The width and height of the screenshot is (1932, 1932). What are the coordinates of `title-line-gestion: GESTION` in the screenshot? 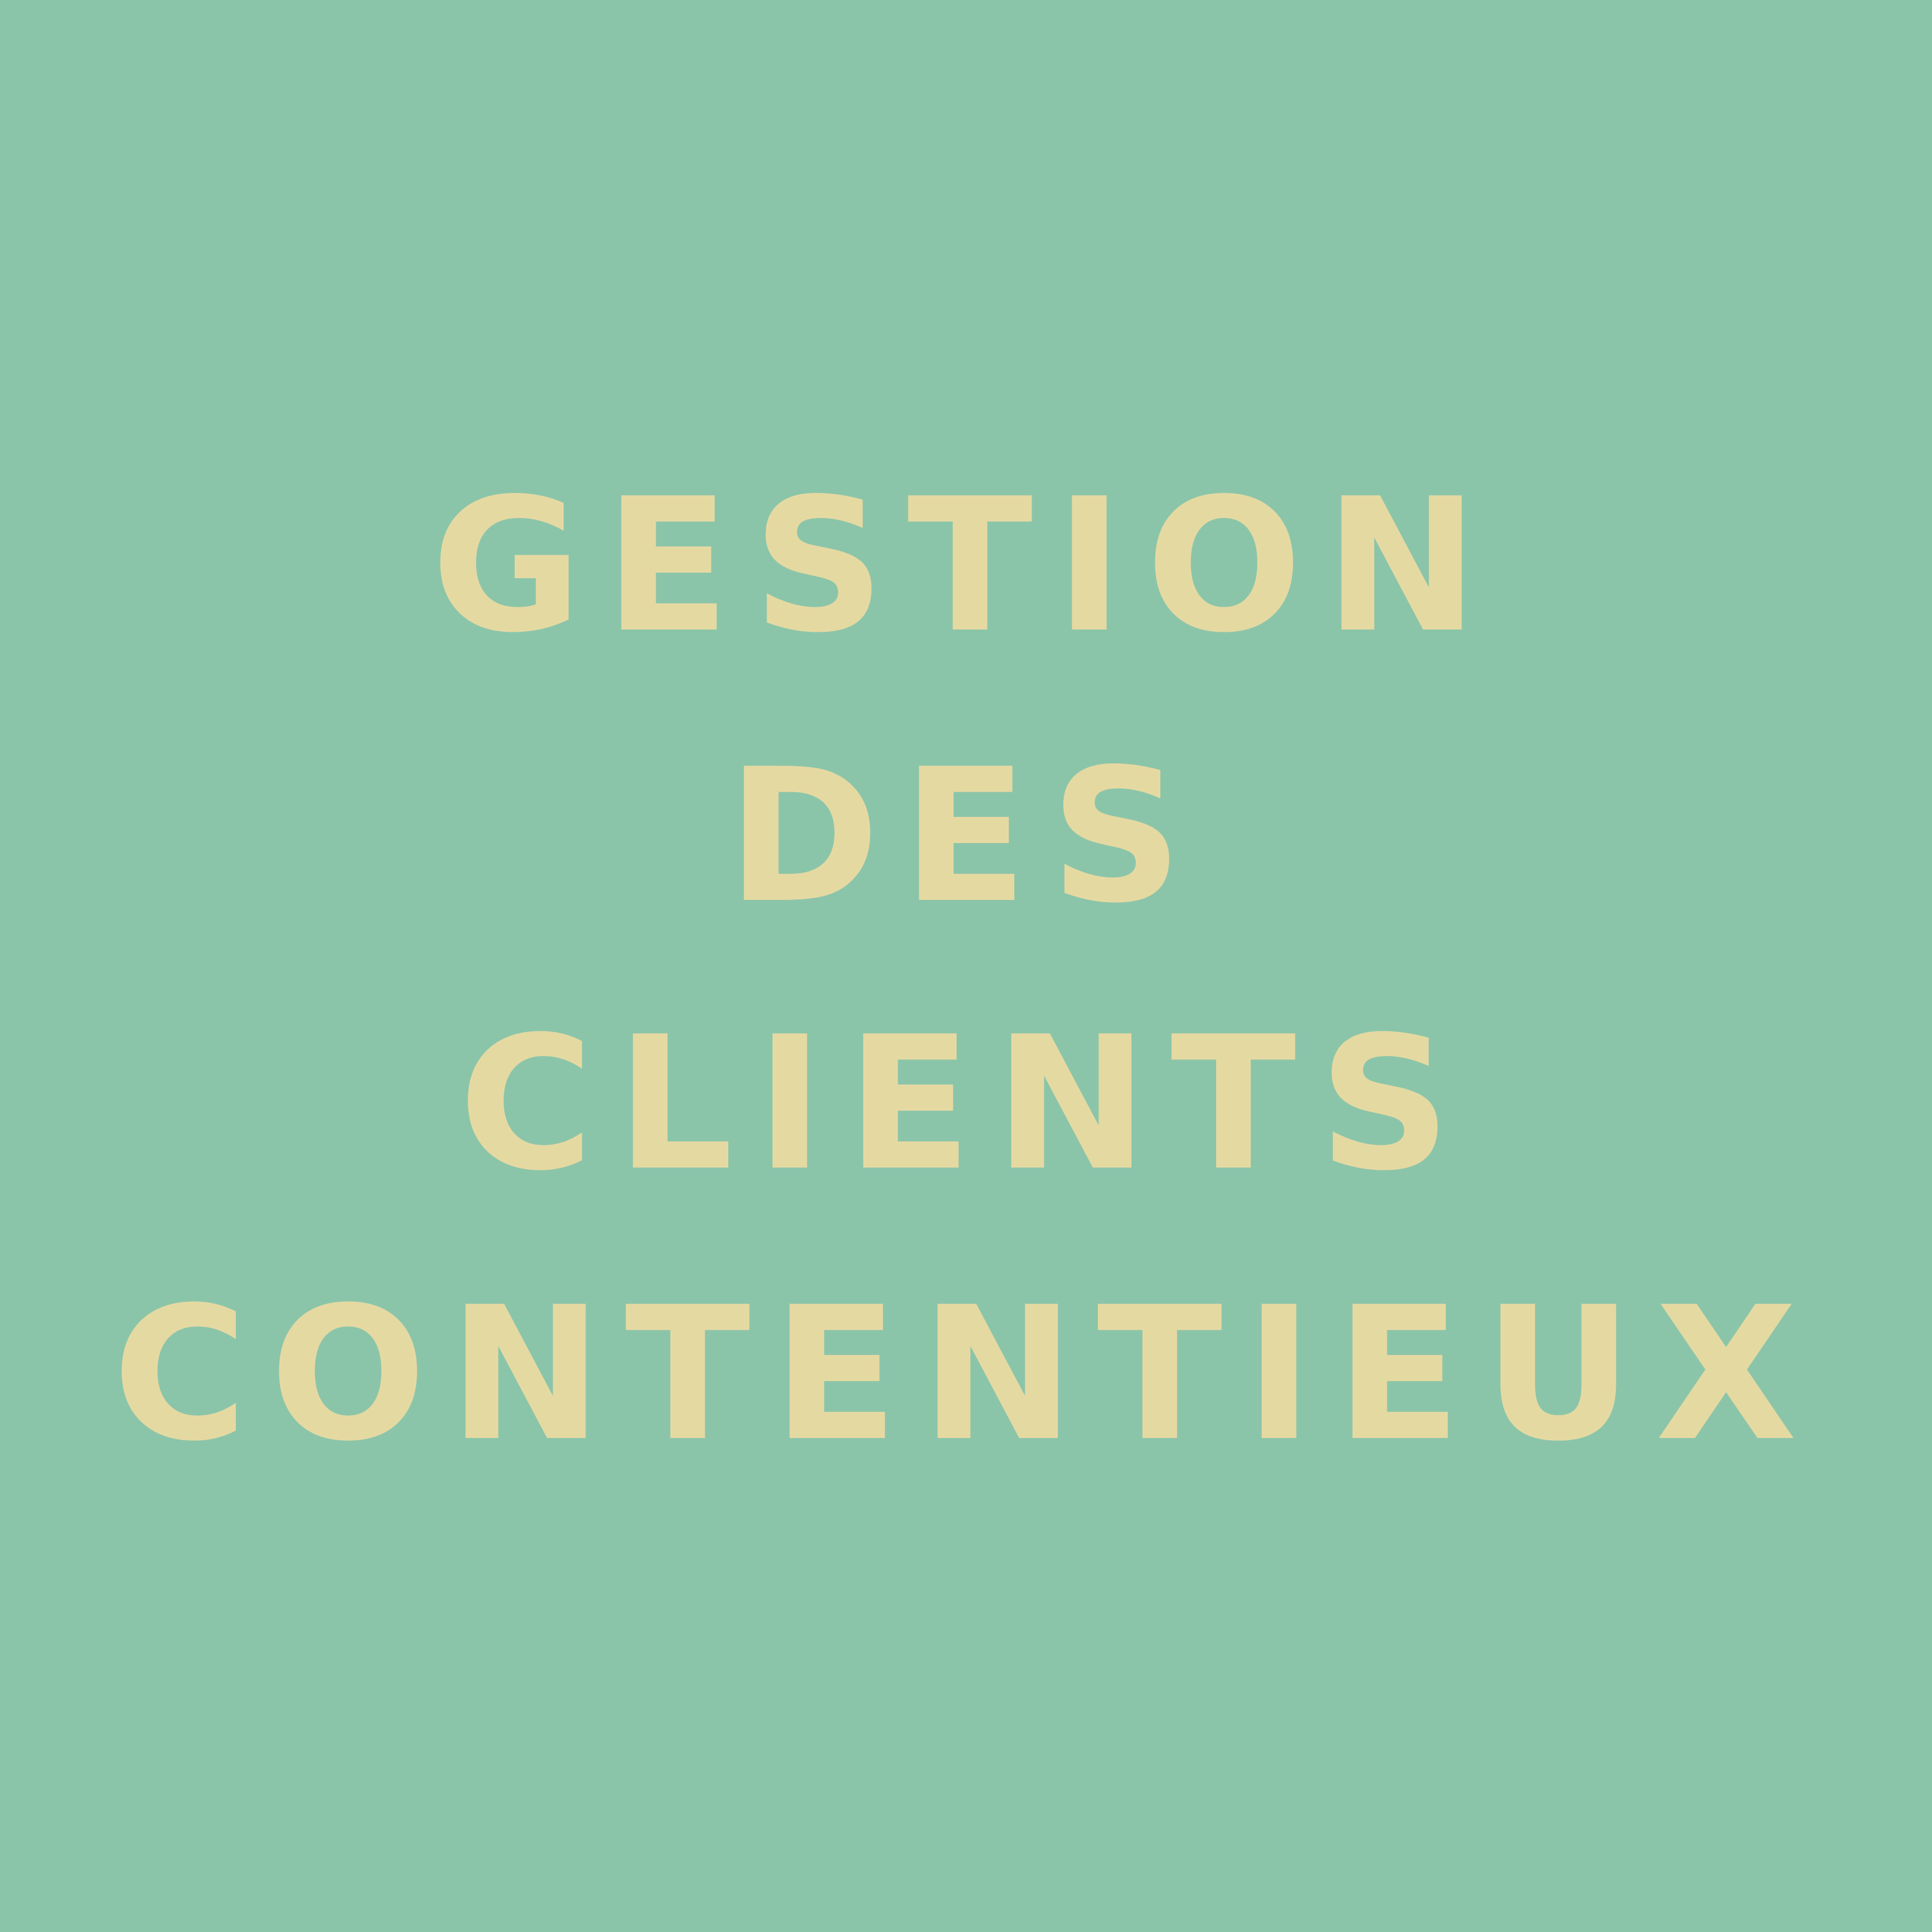 It's located at (966, 566).